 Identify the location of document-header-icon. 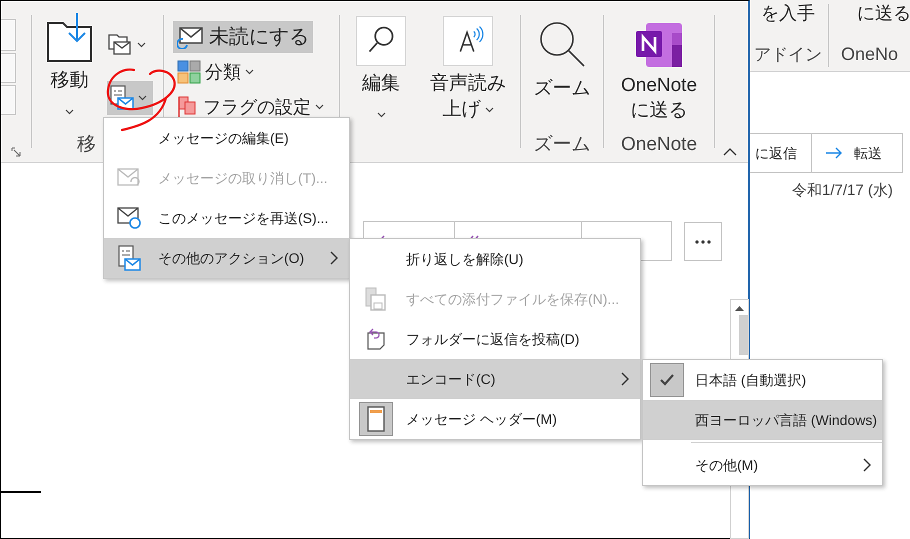
(376, 419).